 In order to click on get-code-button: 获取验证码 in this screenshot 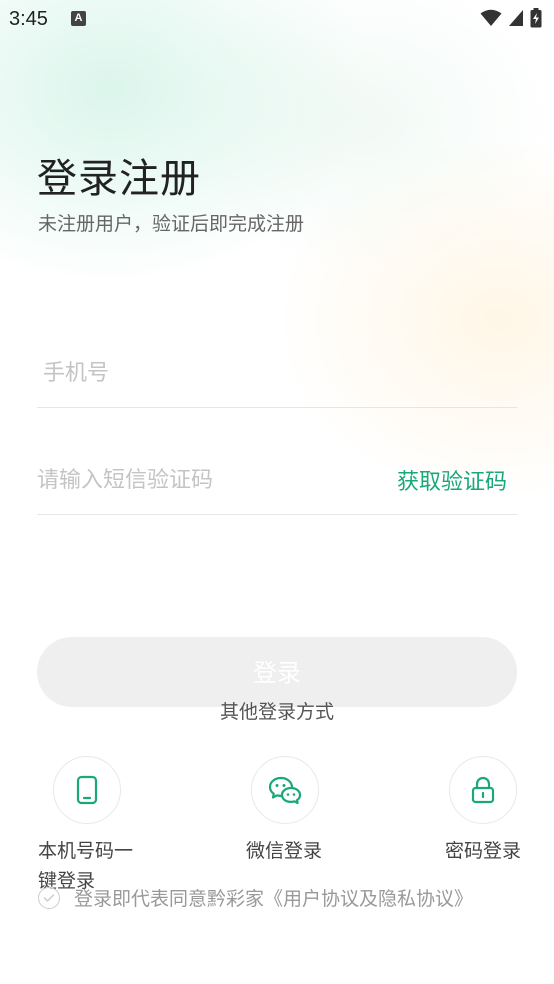, I will do `click(452, 480)`.